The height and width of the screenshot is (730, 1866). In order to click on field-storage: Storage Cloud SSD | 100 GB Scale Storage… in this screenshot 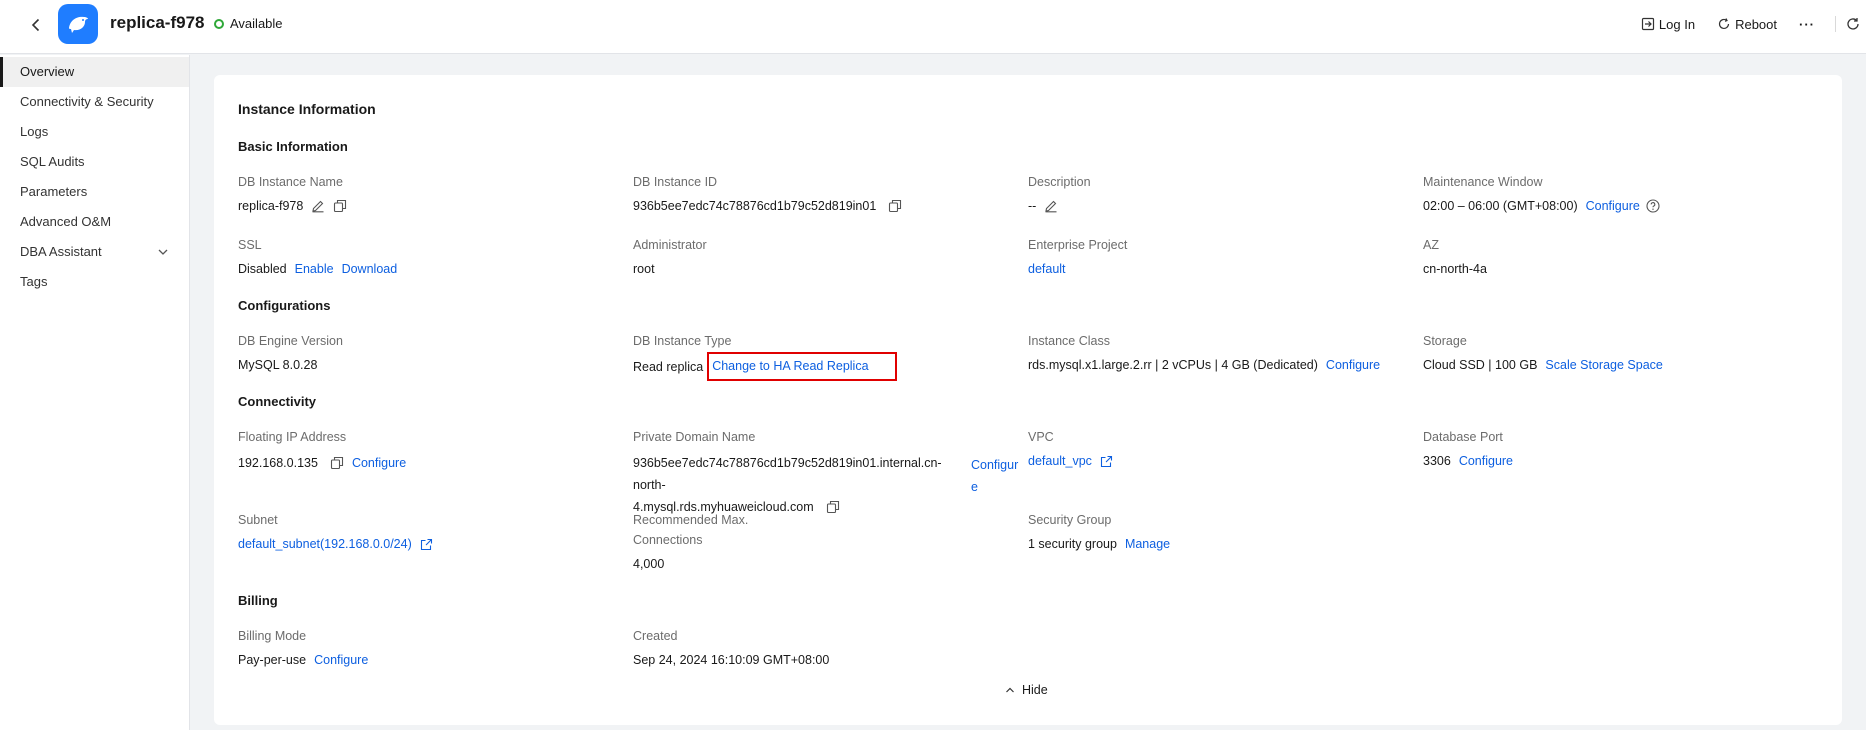, I will do `click(1613, 353)`.